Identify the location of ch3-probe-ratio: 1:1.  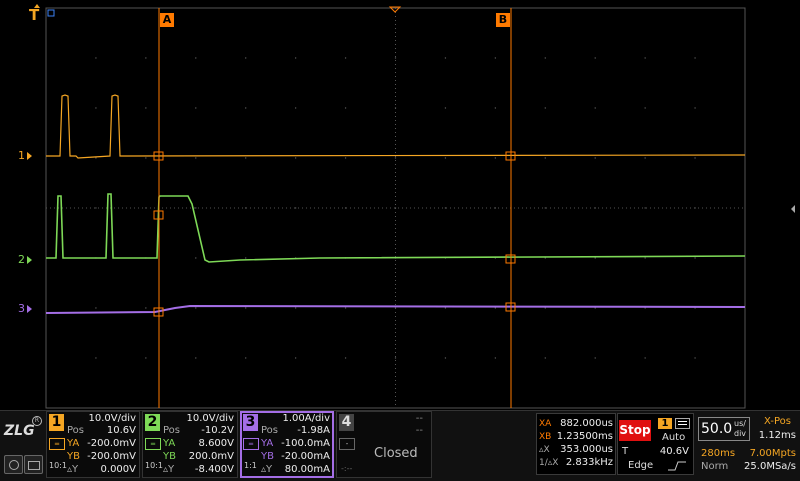
(250, 465).